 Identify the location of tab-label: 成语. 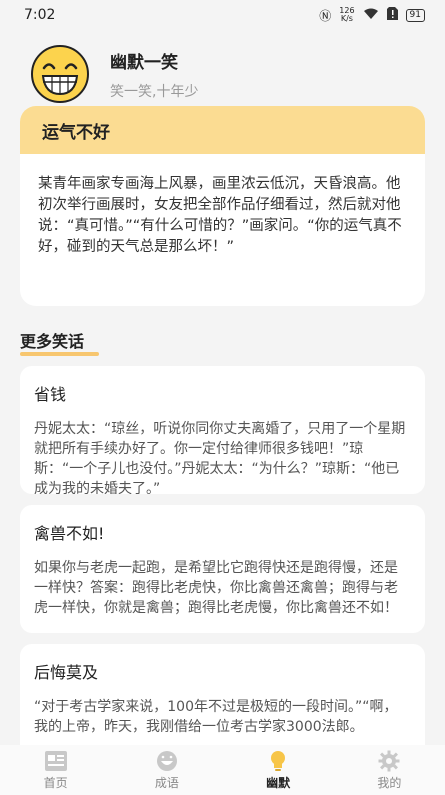
(166, 782).